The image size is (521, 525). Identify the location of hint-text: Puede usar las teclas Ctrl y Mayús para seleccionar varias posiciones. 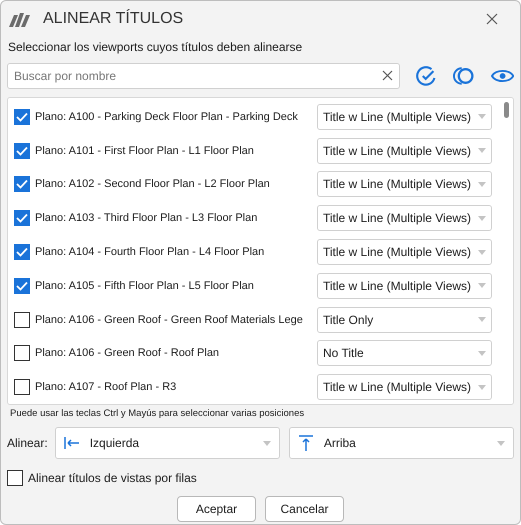
(157, 413).